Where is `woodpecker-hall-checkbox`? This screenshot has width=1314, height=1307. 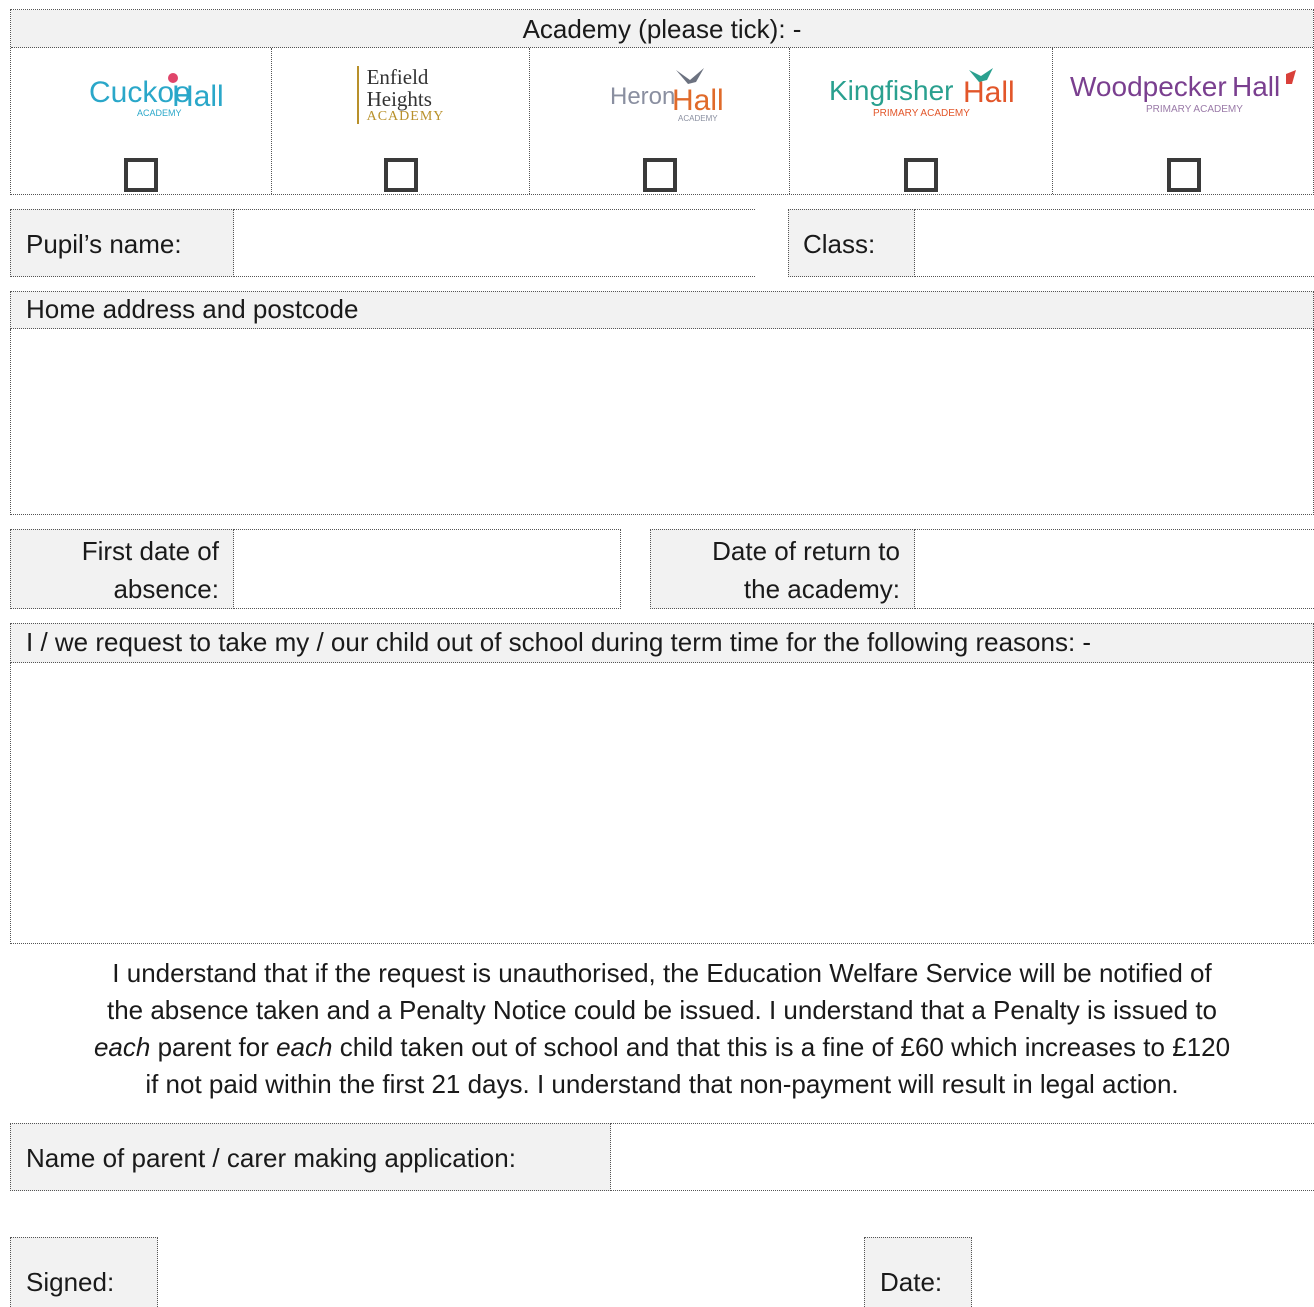
woodpecker-hall-checkbox is located at coordinates (1184, 175).